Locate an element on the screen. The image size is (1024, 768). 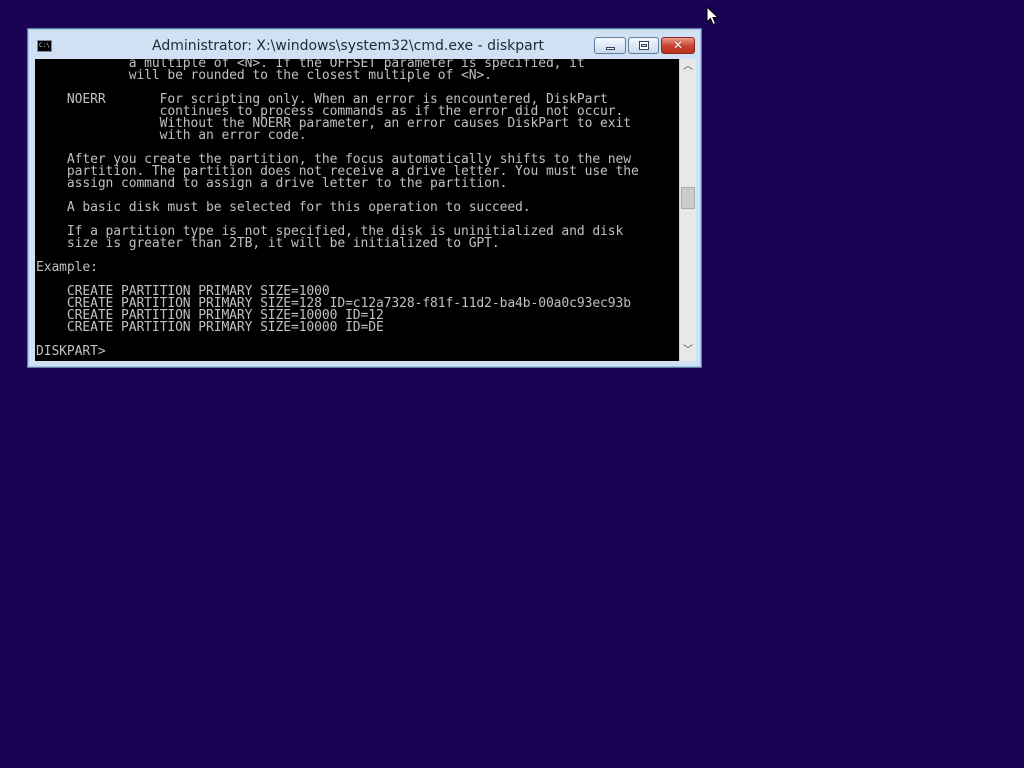
close-button: ✕ is located at coordinates (678, 45).